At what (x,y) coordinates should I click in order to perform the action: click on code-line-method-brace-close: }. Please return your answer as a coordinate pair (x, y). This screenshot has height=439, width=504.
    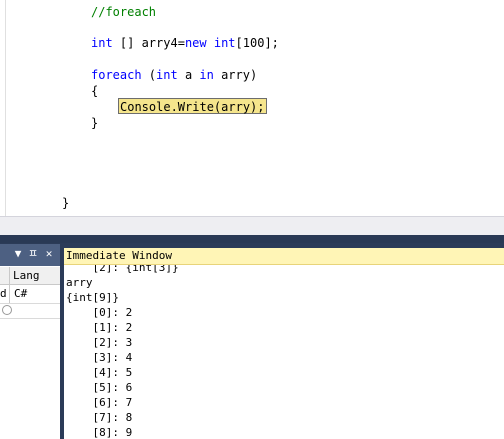
    Looking at the image, I should click on (66, 203).